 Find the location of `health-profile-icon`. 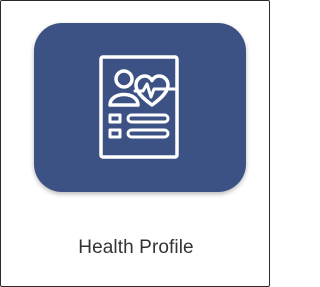

health-profile-icon is located at coordinates (139, 106).